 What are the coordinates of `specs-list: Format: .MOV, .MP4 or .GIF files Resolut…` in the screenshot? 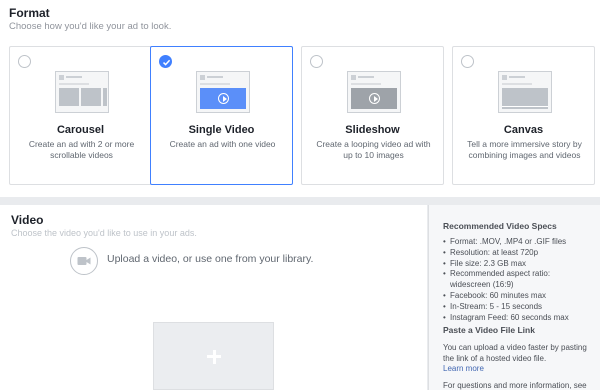 It's located at (520, 280).